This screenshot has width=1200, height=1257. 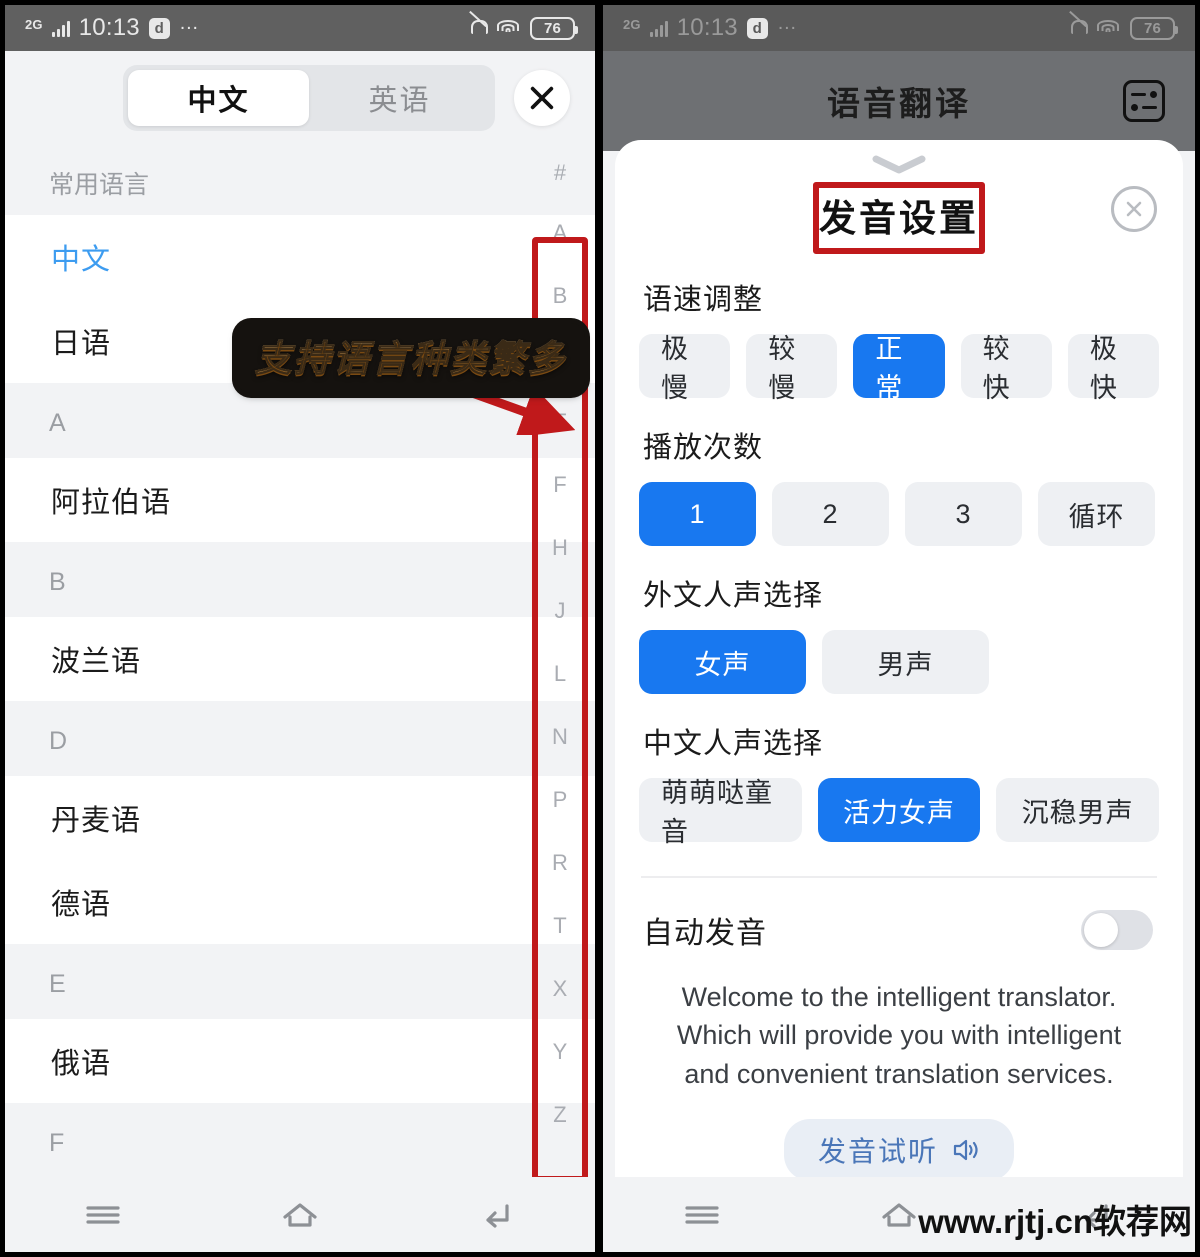 I want to click on preview-pronunciation-label: 发音试听, so click(x=877, y=1151).